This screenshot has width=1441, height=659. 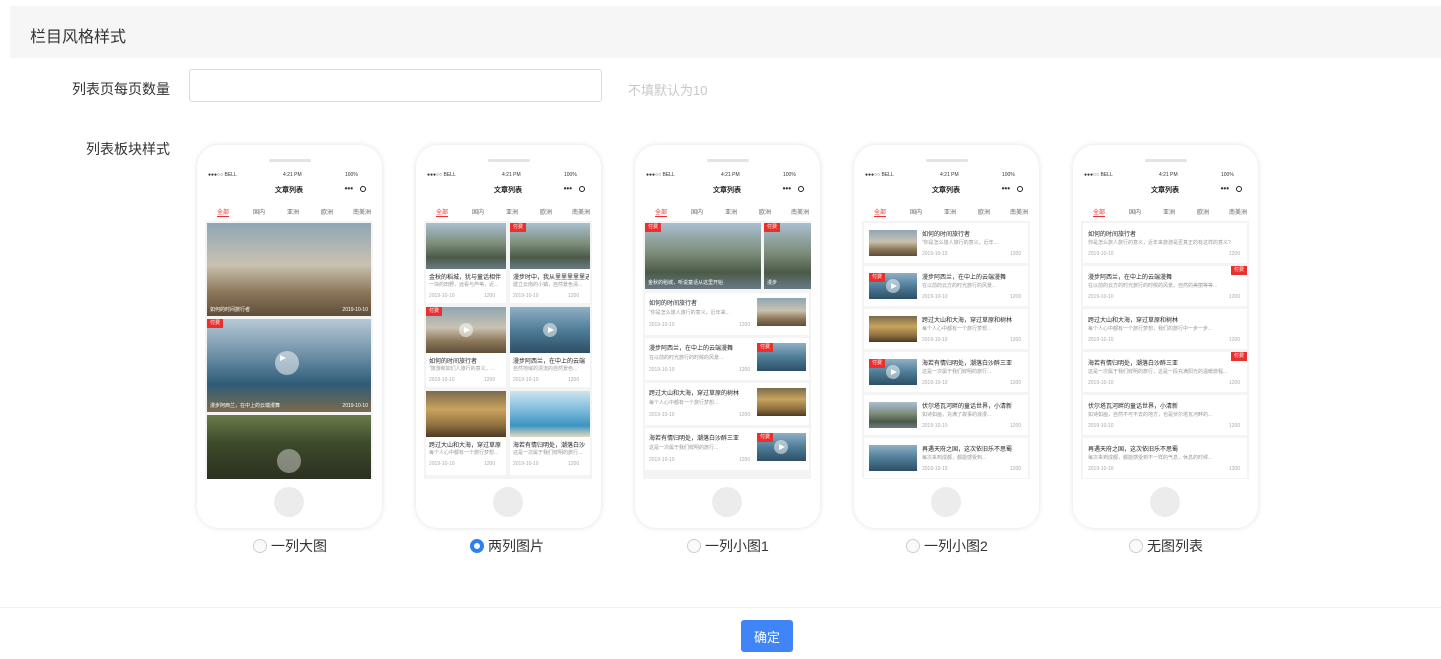 What do you see at coordinates (1175, 546) in the screenshot?
I see `radio-label: 无图列表` at bounding box center [1175, 546].